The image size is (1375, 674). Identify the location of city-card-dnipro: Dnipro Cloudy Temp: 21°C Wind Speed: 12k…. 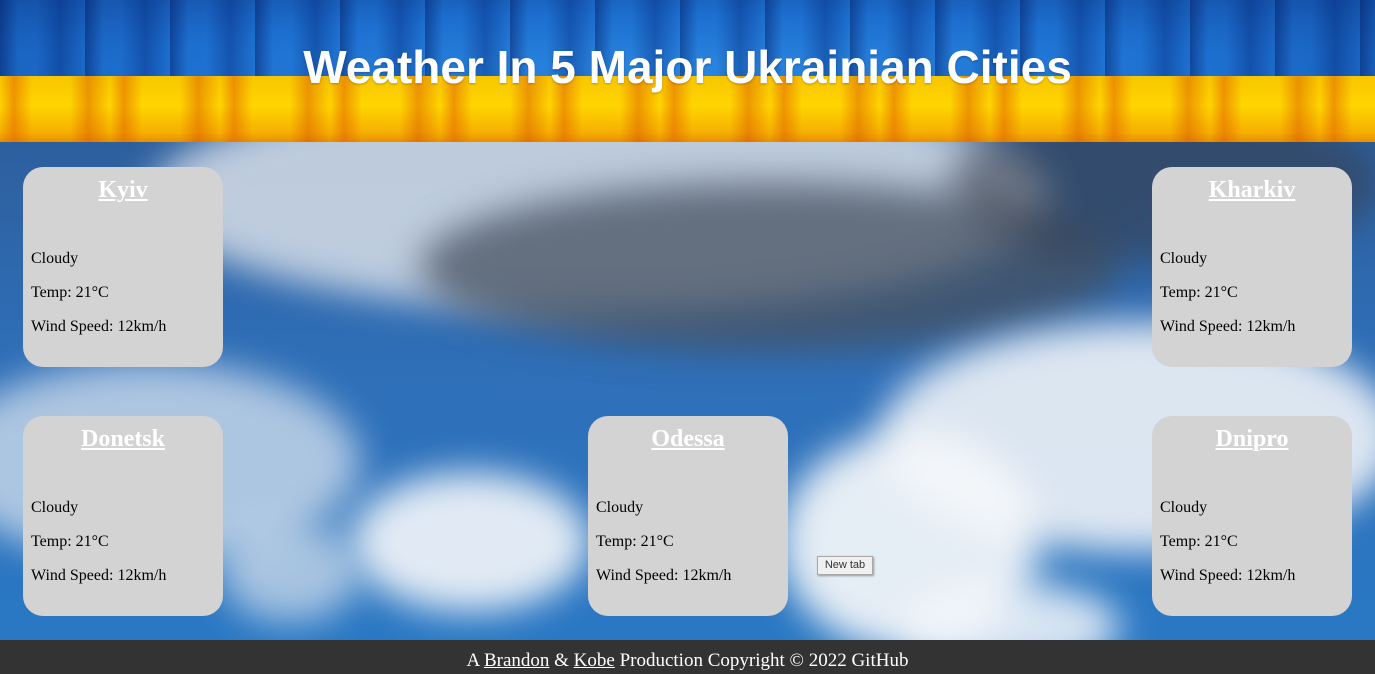
(1252, 516).